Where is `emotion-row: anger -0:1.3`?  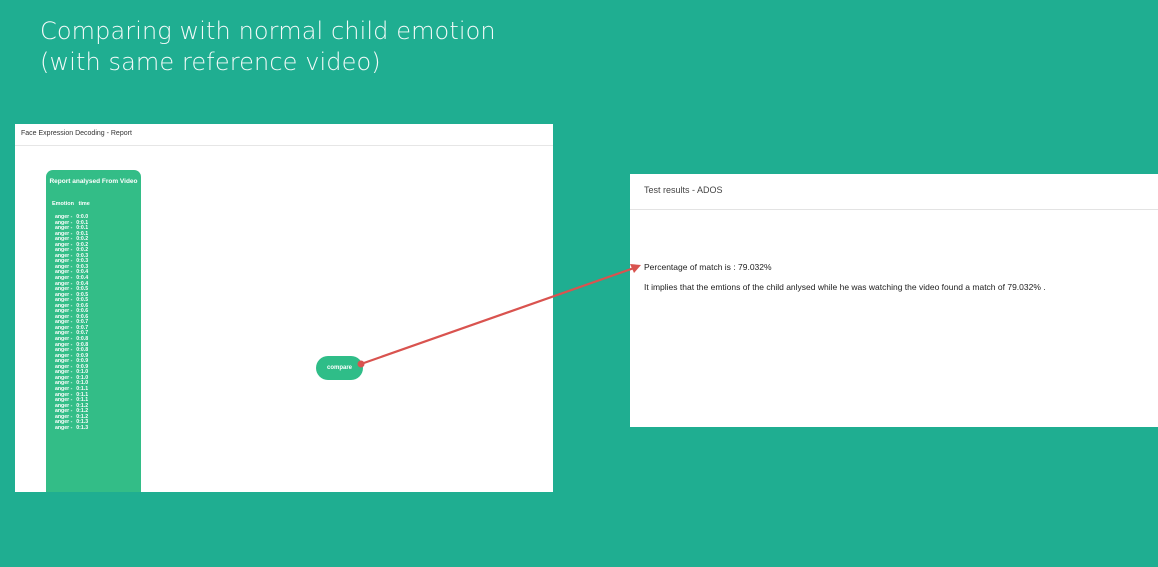
emotion-row: anger -0:1.3 is located at coordinates (98, 428).